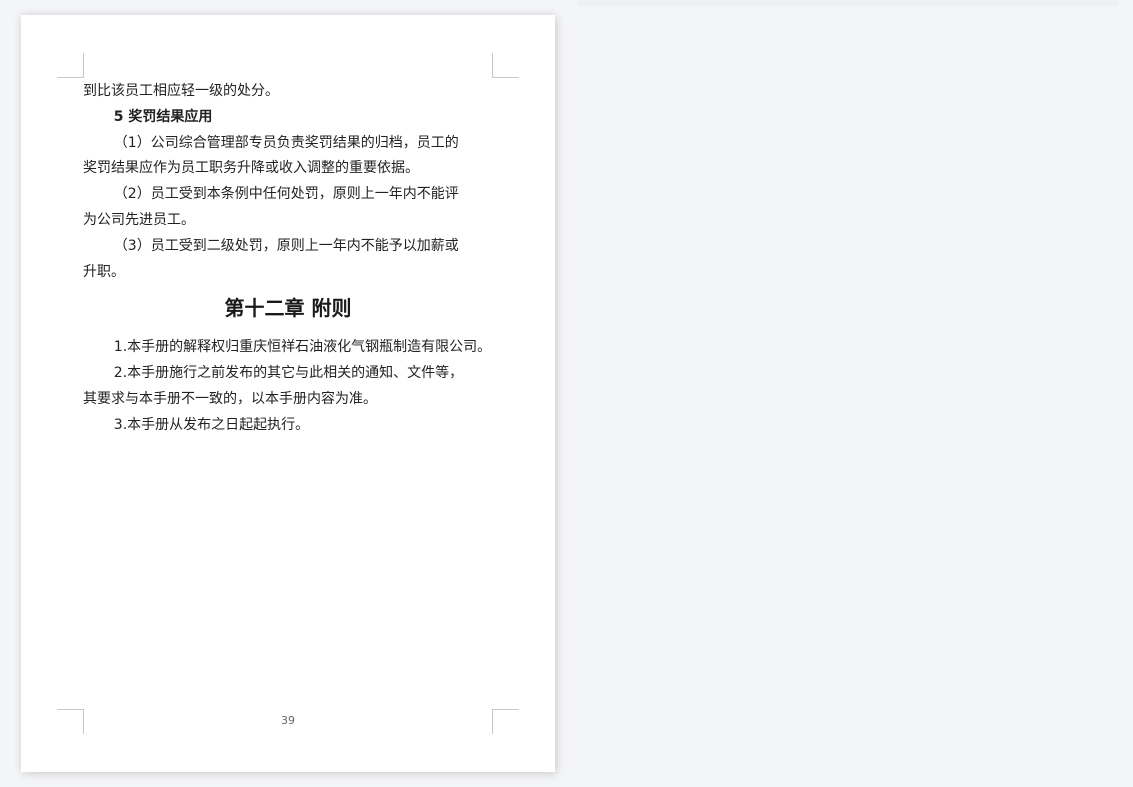 This screenshot has height=787, width=1133. What do you see at coordinates (286, 194) in the screenshot?
I see `paragraph-line: （2）员工受到本条例中任何处罚，原则上一年内不能评` at bounding box center [286, 194].